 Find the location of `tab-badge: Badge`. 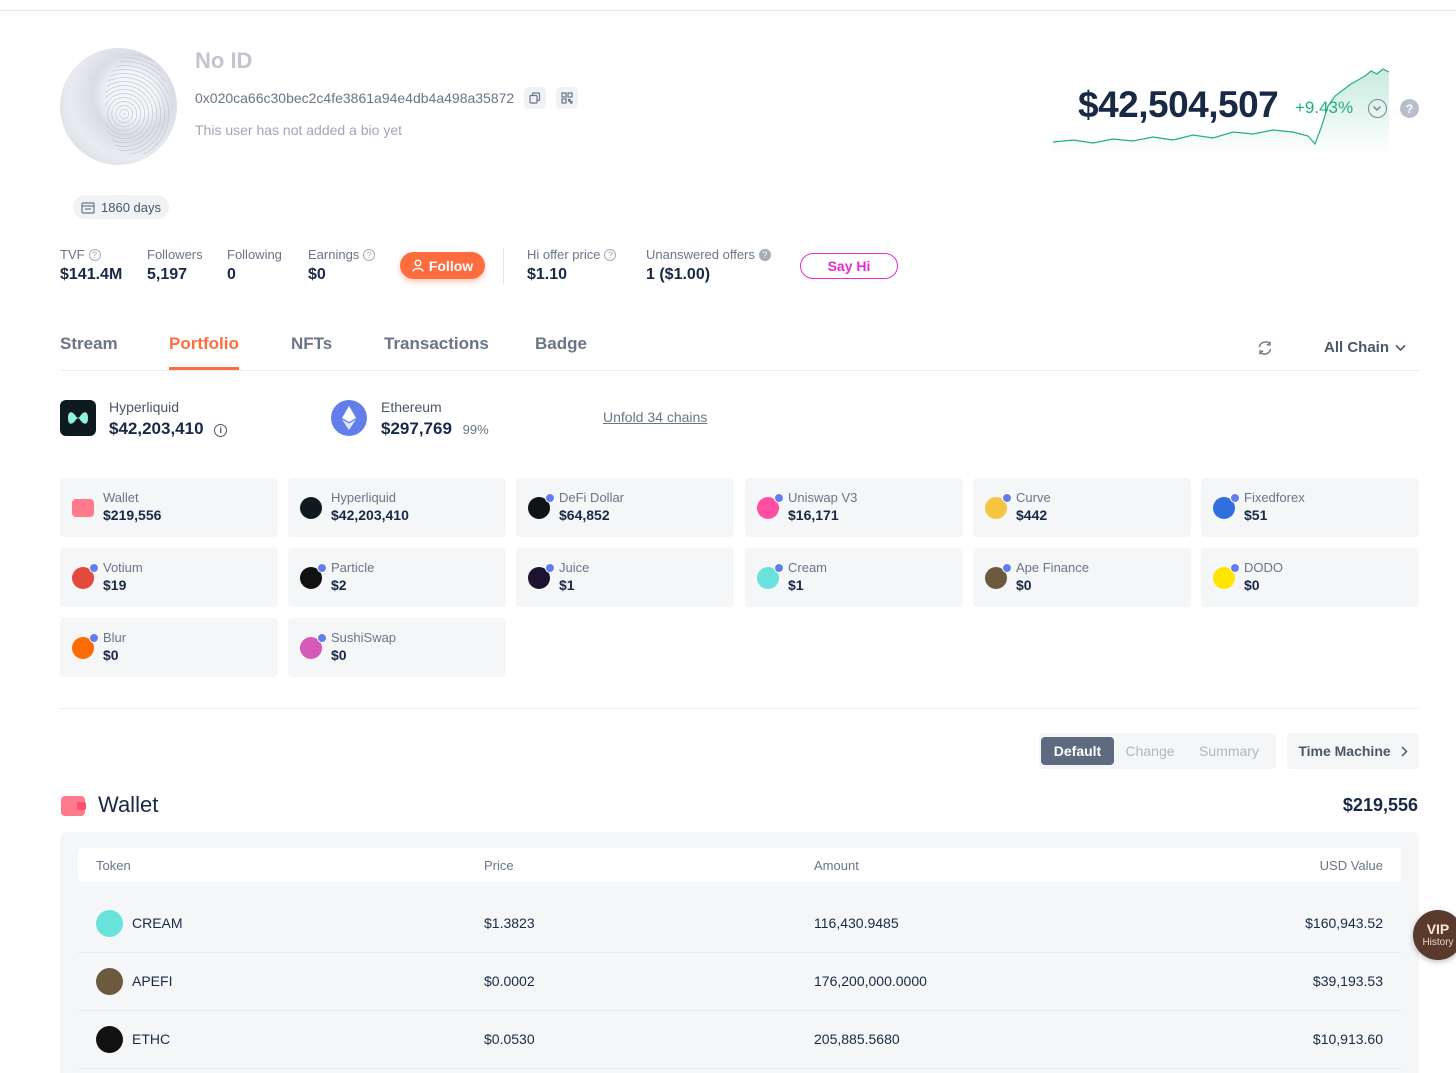

tab-badge: Badge is located at coordinates (561, 344).